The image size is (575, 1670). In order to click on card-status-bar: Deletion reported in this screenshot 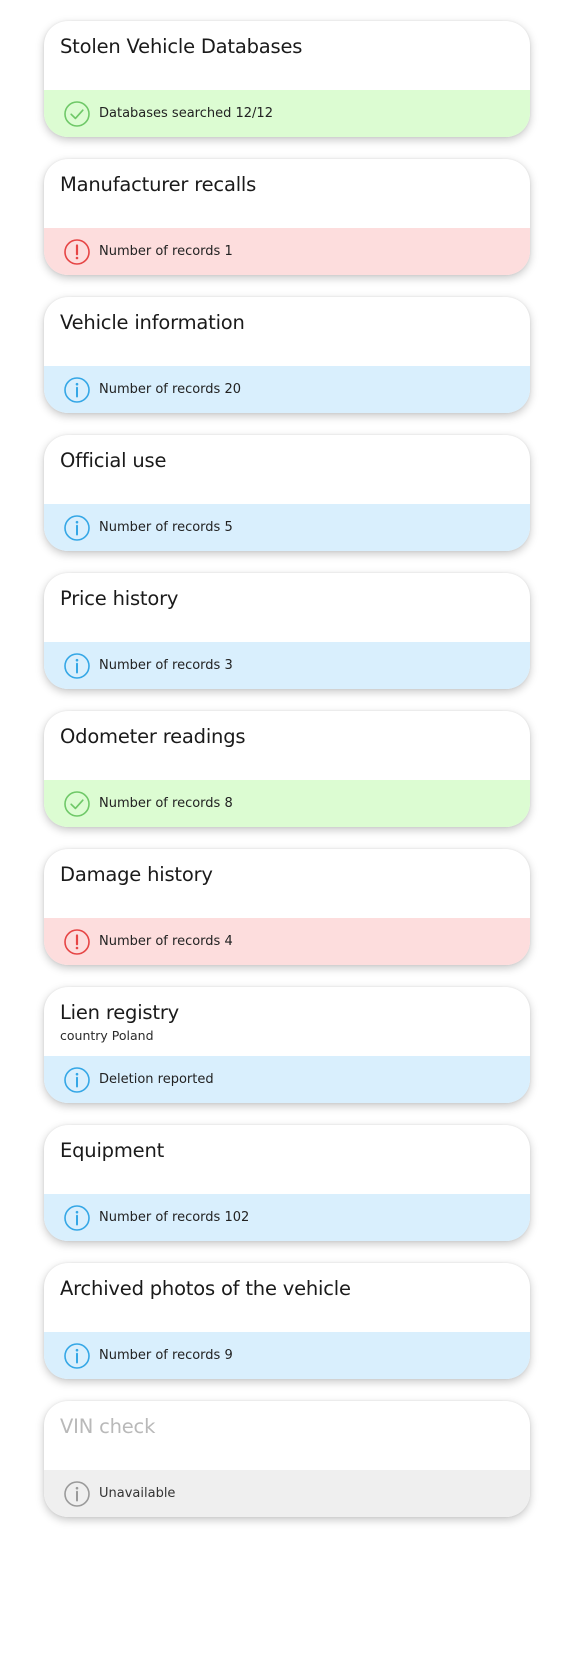, I will do `click(287, 1079)`.